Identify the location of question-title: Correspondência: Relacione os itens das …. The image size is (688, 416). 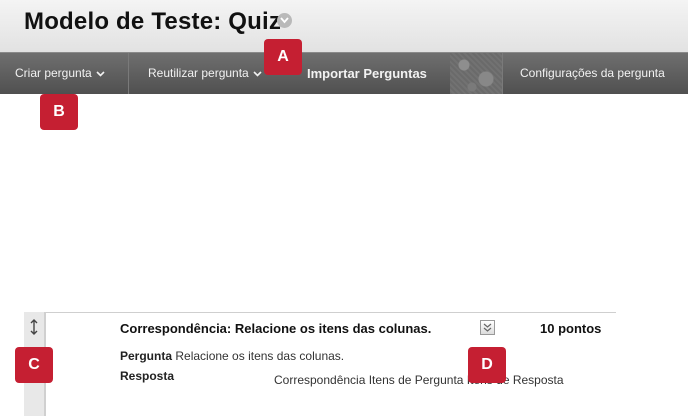
(276, 328).